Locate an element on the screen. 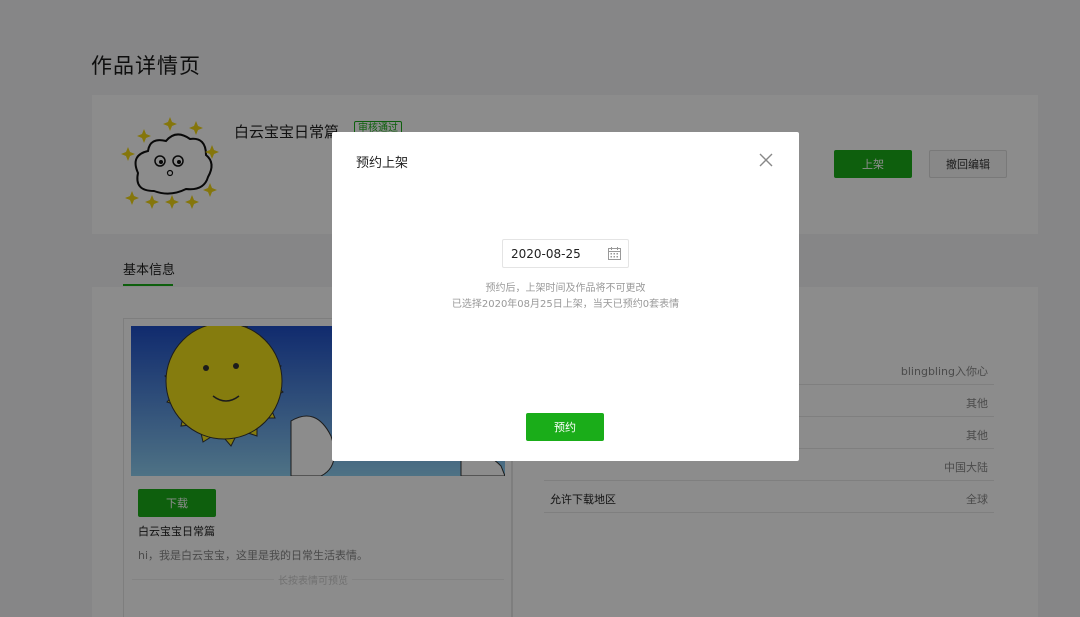 The width and height of the screenshot is (1080, 617). warning-note: 预约后，上架时间及作品将不可更改 is located at coordinates (565, 288).